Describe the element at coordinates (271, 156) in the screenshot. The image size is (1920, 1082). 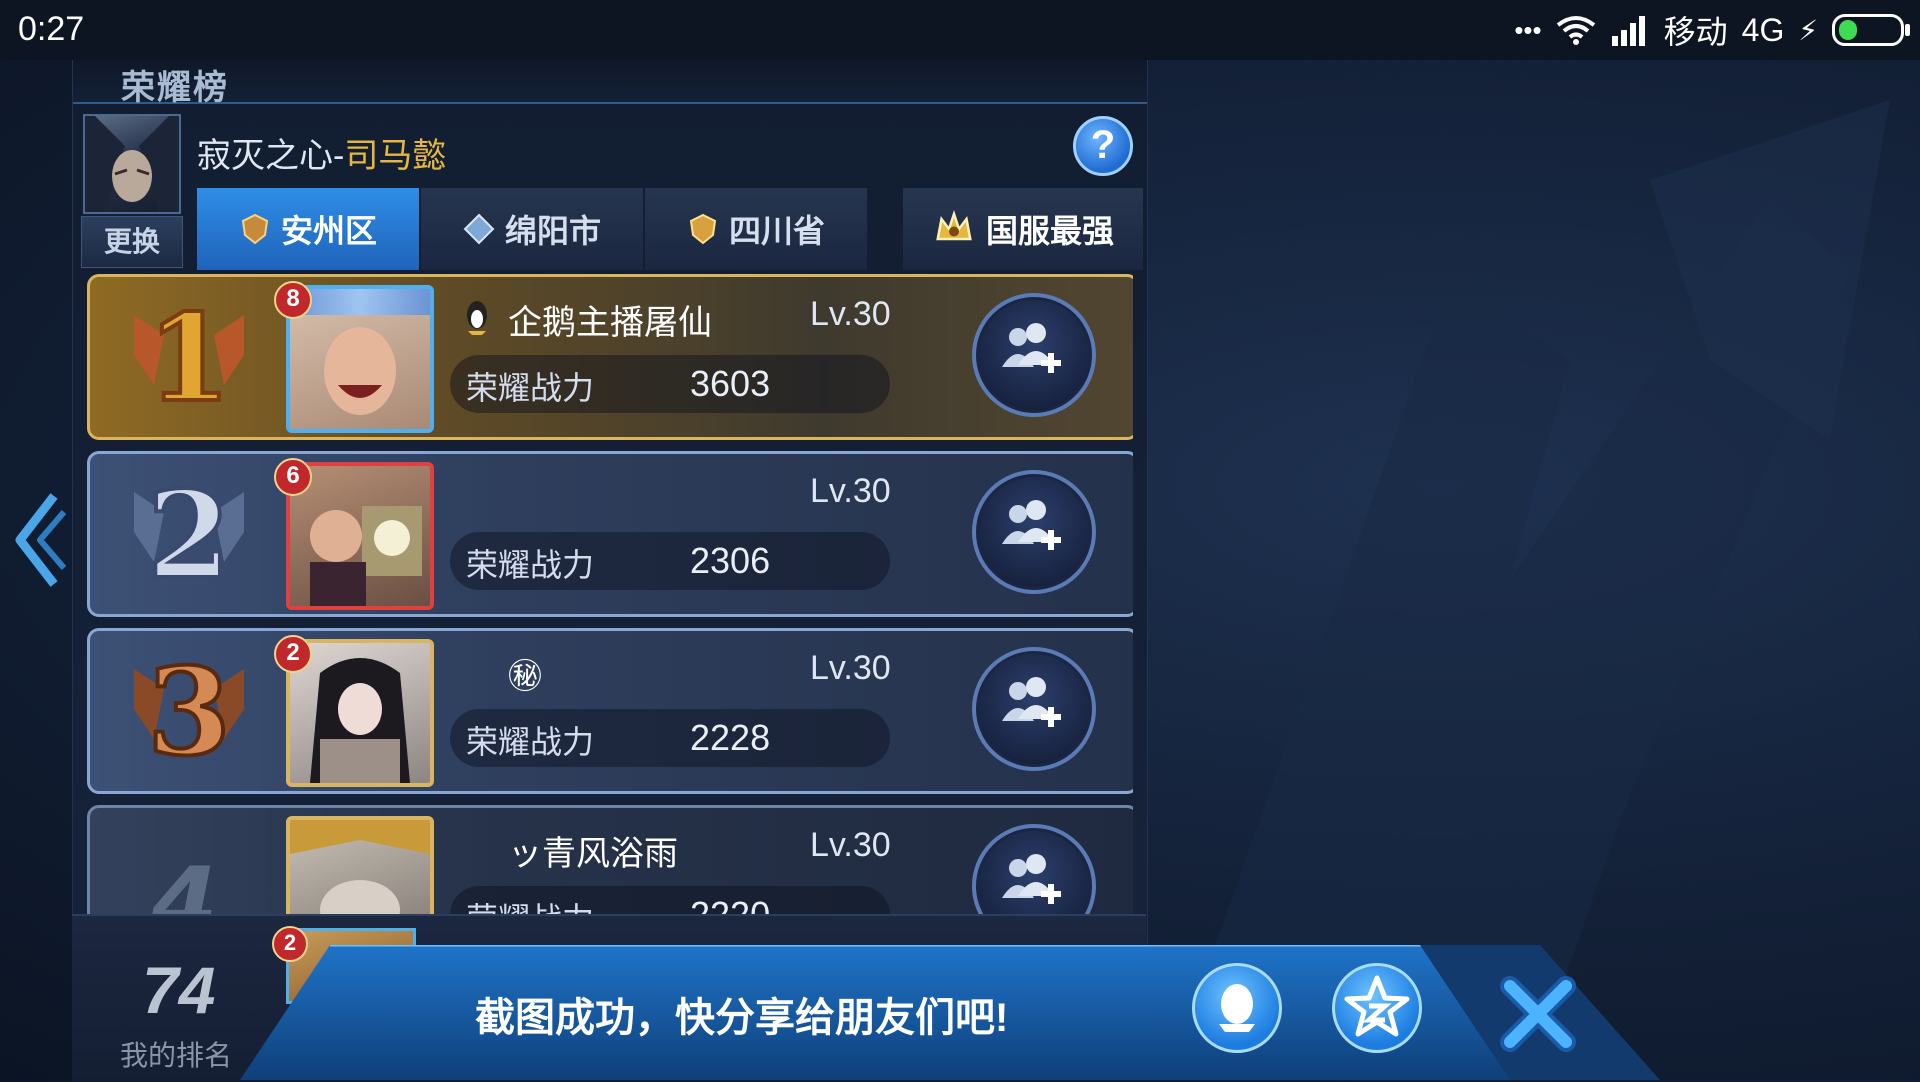
I see `hero-name-prefix: 寂灭之心-` at that location.